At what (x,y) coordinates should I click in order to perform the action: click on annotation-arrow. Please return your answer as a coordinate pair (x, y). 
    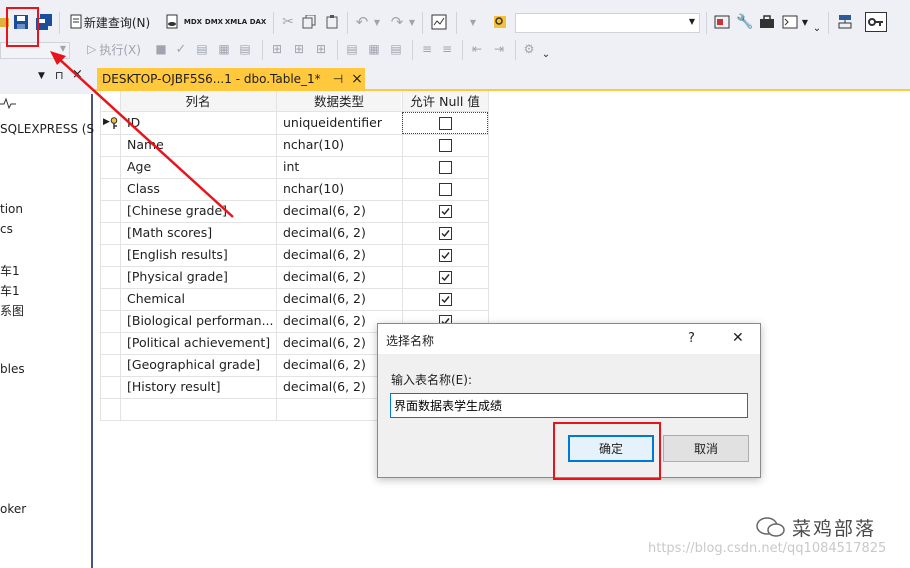
    Looking at the image, I should click on (142, 134).